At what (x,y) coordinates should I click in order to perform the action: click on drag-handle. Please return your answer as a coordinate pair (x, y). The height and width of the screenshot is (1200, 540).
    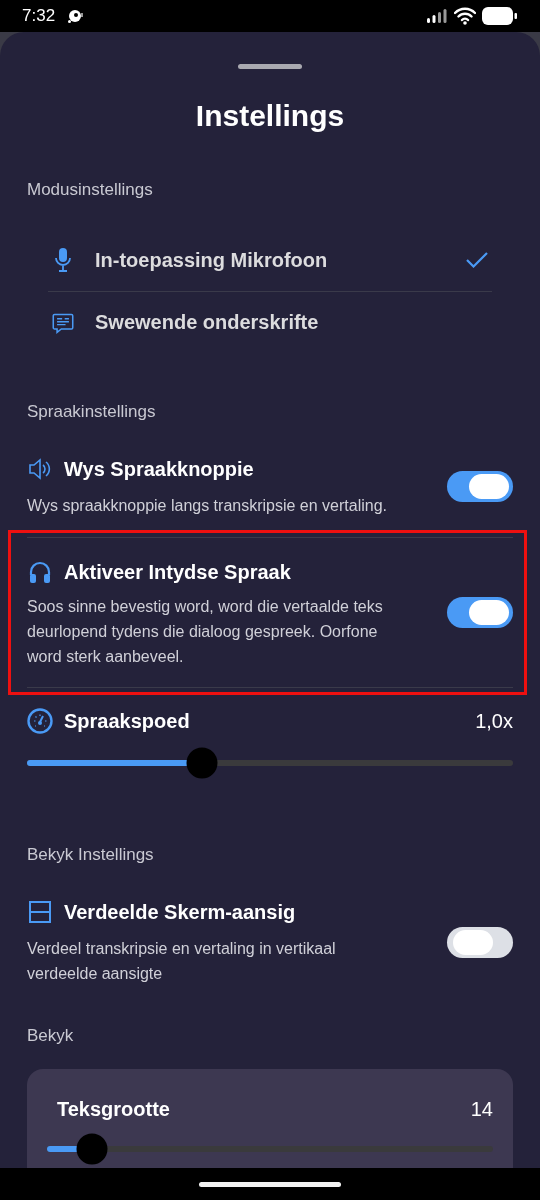
    Looking at the image, I should click on (270, 66).